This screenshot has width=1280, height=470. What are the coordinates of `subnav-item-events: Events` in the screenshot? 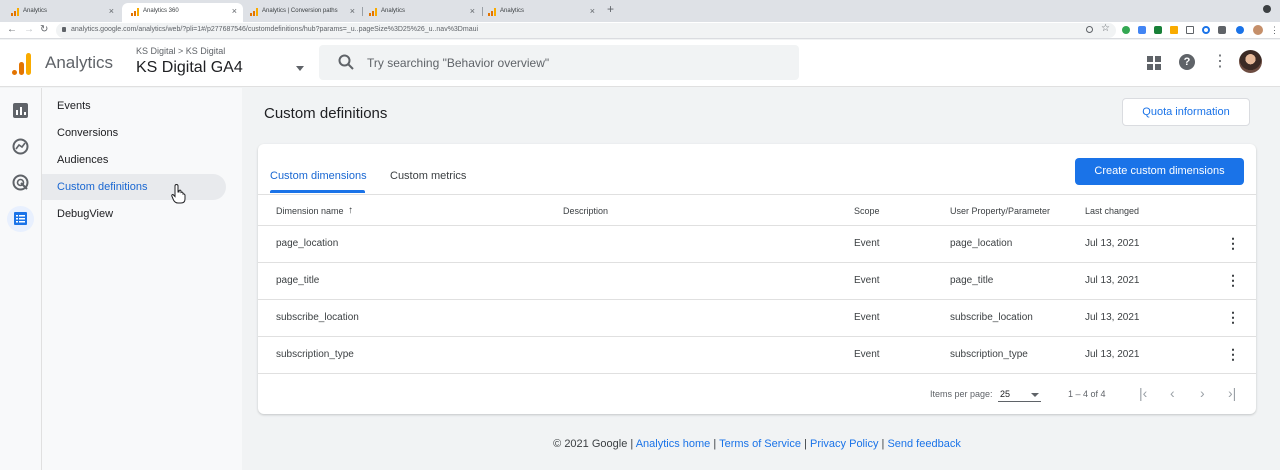 It's located at (134, 106).